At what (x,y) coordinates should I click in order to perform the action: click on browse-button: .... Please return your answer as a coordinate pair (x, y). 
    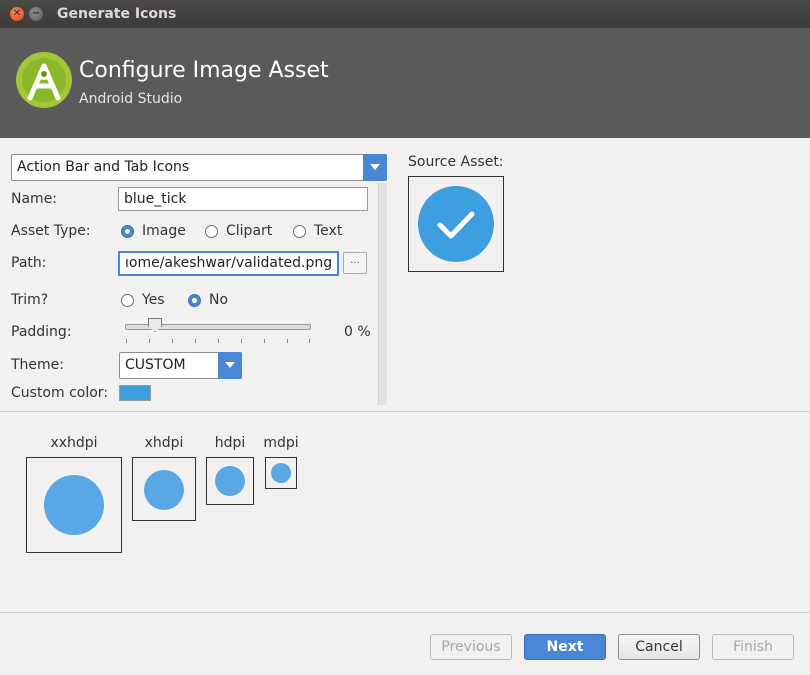
    Looking at the image, I should click on (355, 263).